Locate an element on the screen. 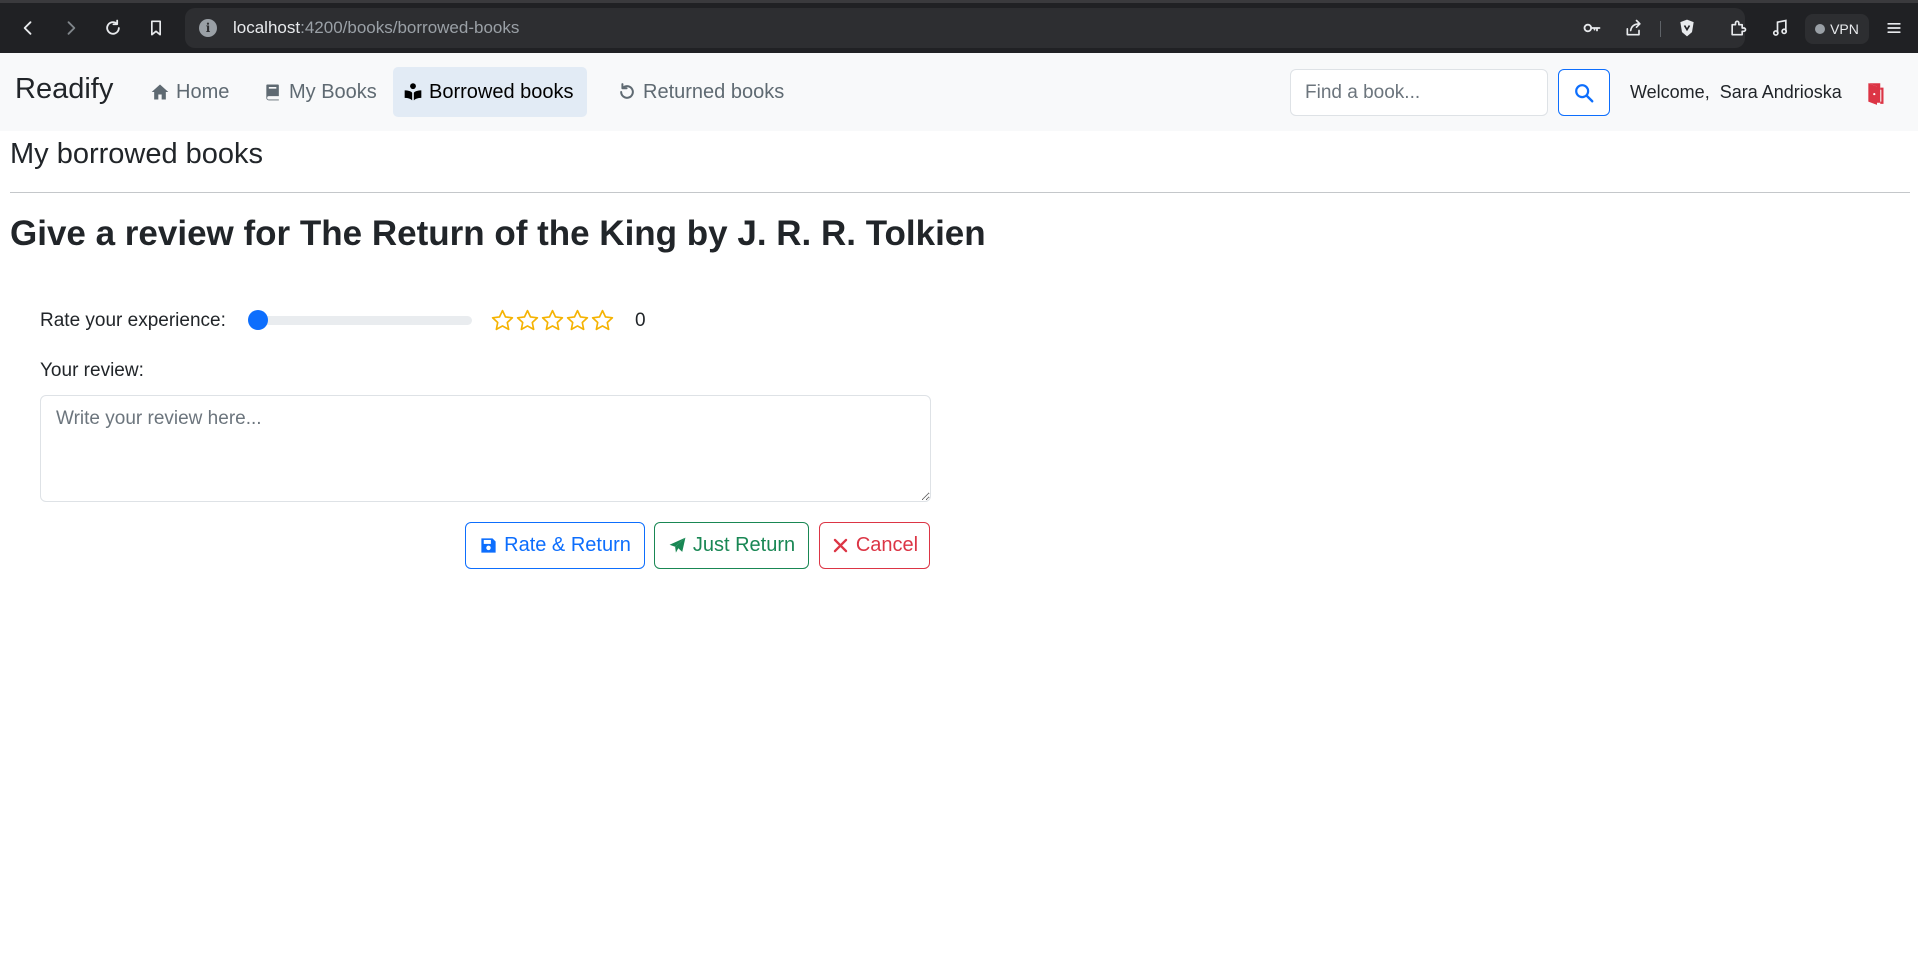 This screenshot has height=965, width=1918. forward-icon is located at coordinates (71, 28).